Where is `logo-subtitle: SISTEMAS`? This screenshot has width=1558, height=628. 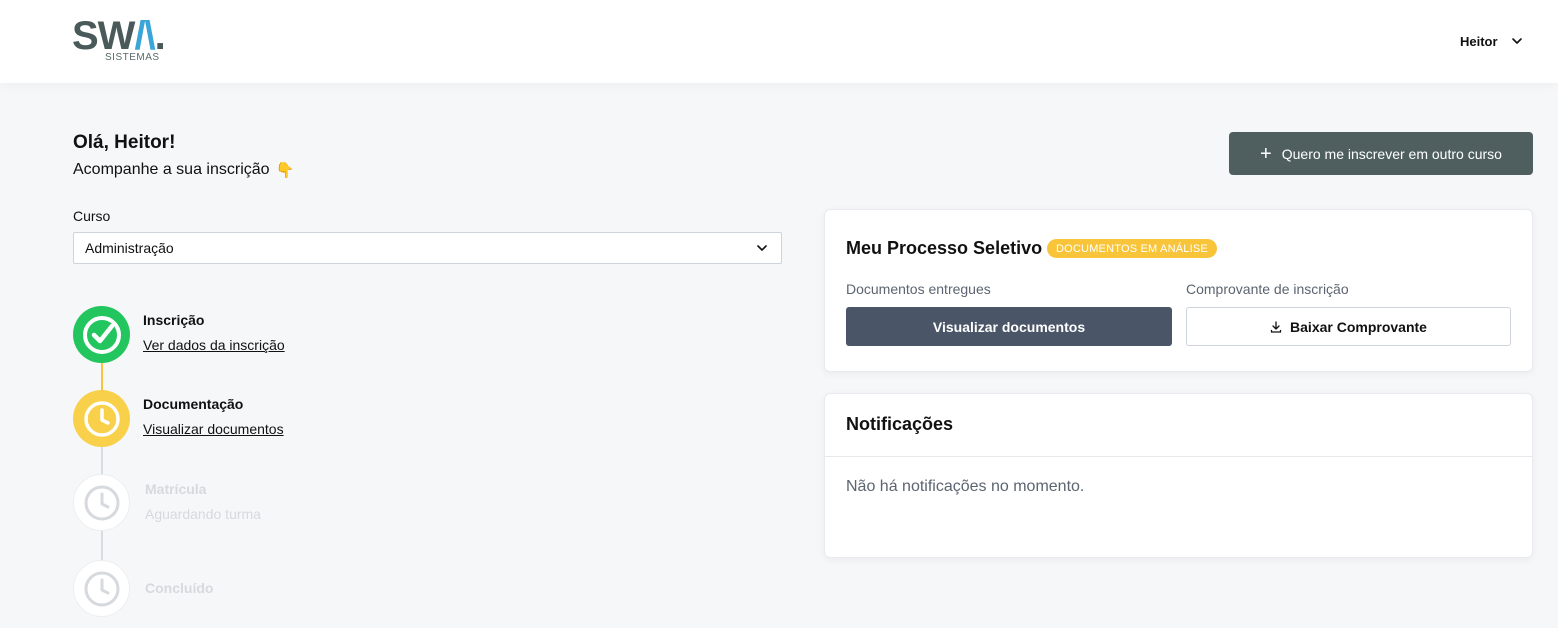 logo-subtitle: SISTEMAS is located at coordinates (132, 57).